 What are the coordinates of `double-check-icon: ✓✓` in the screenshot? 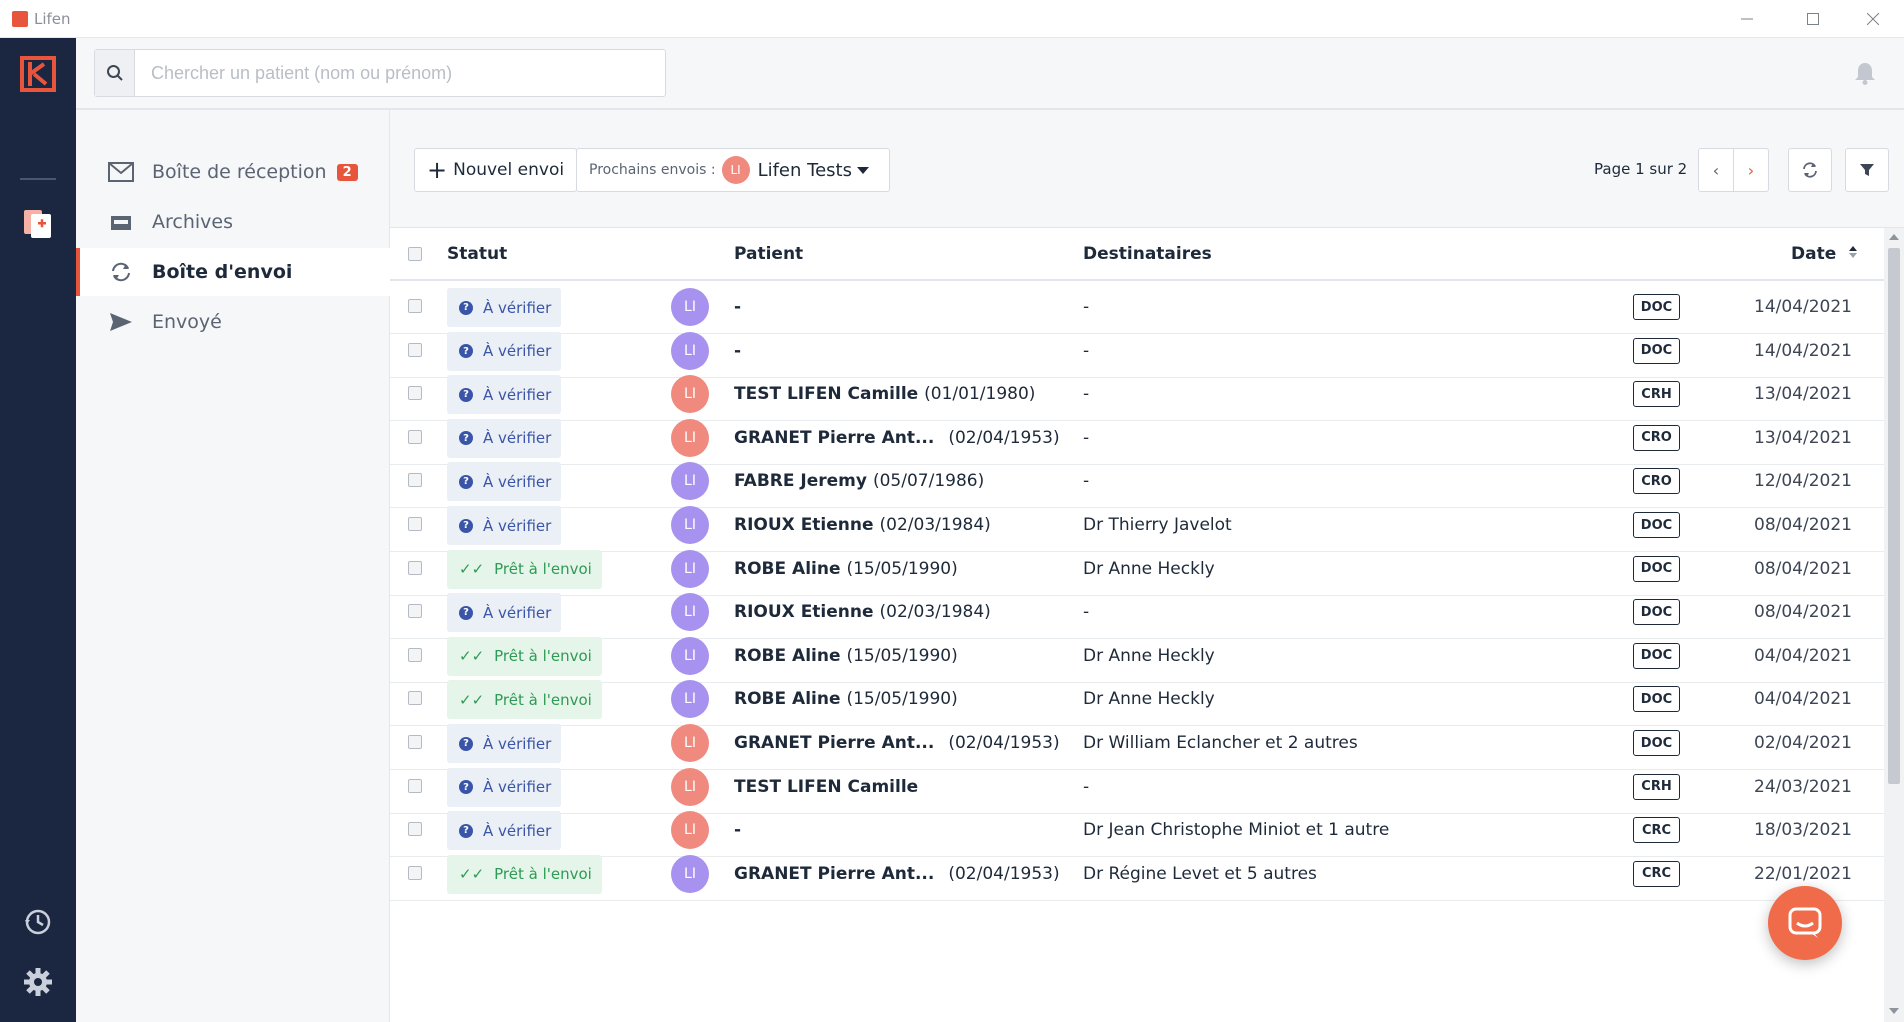 It's located at (472, 874).